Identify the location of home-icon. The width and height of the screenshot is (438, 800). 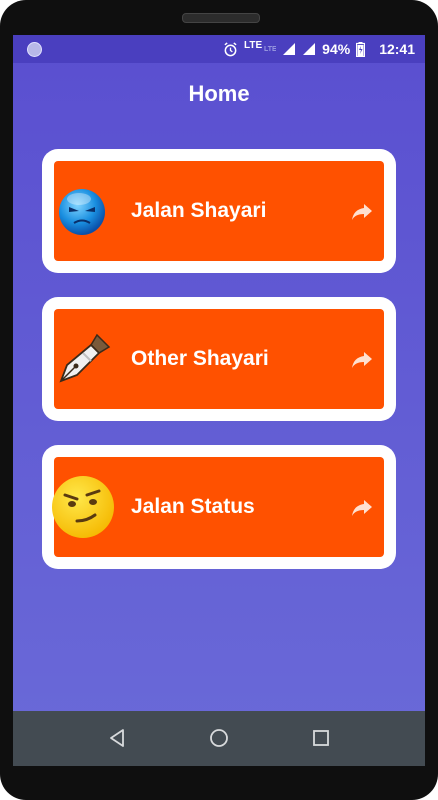
(219, 738).